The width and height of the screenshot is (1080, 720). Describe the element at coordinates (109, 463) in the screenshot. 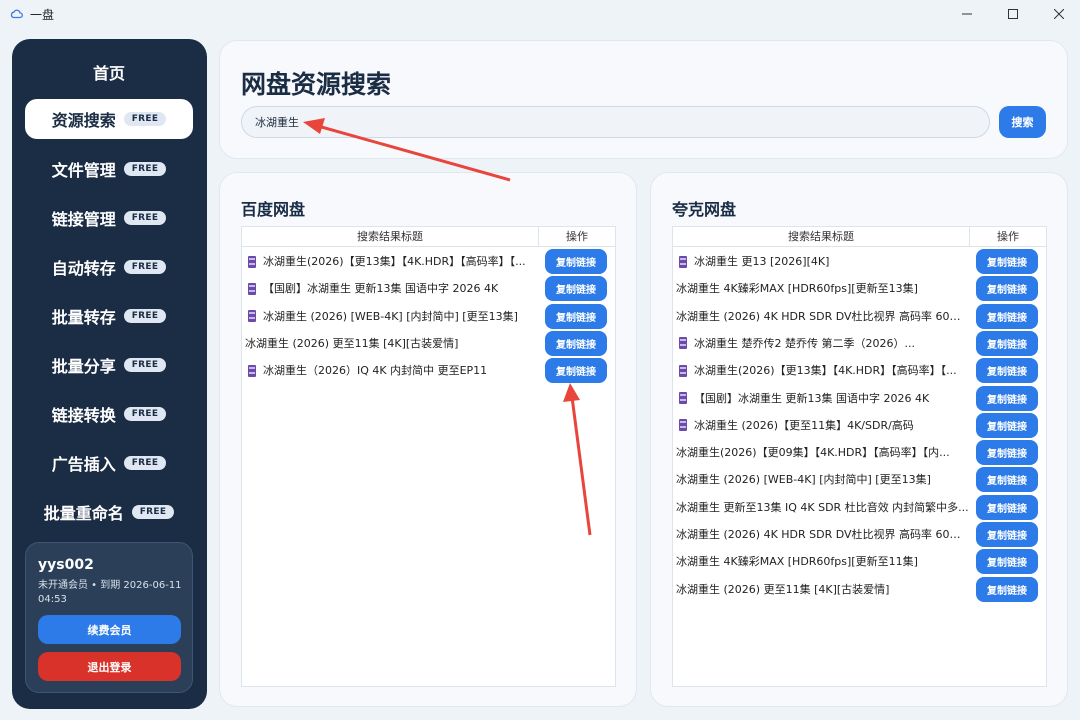

I see `sidebar-item-ad-insert: 广告插入 FREE` at that location.